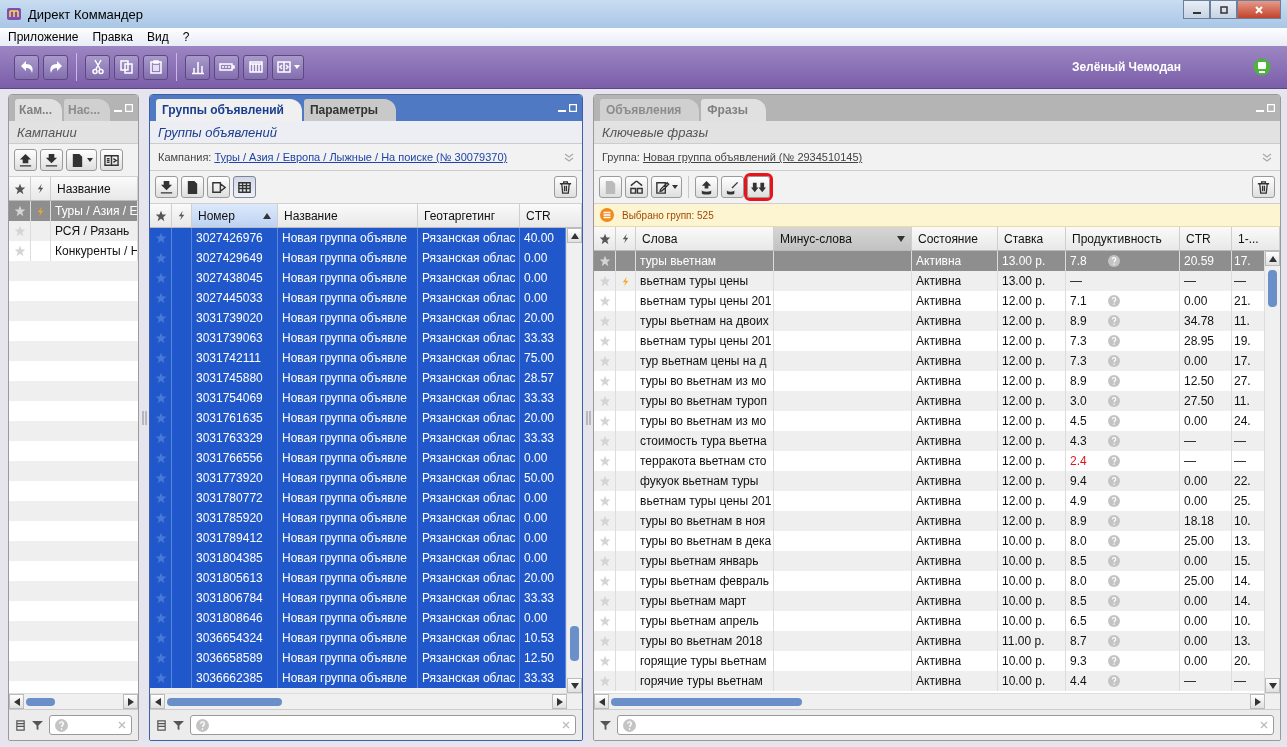  Describe the element at coordinates (155, 67) in the screenshot. I see `paste-button` at that location.